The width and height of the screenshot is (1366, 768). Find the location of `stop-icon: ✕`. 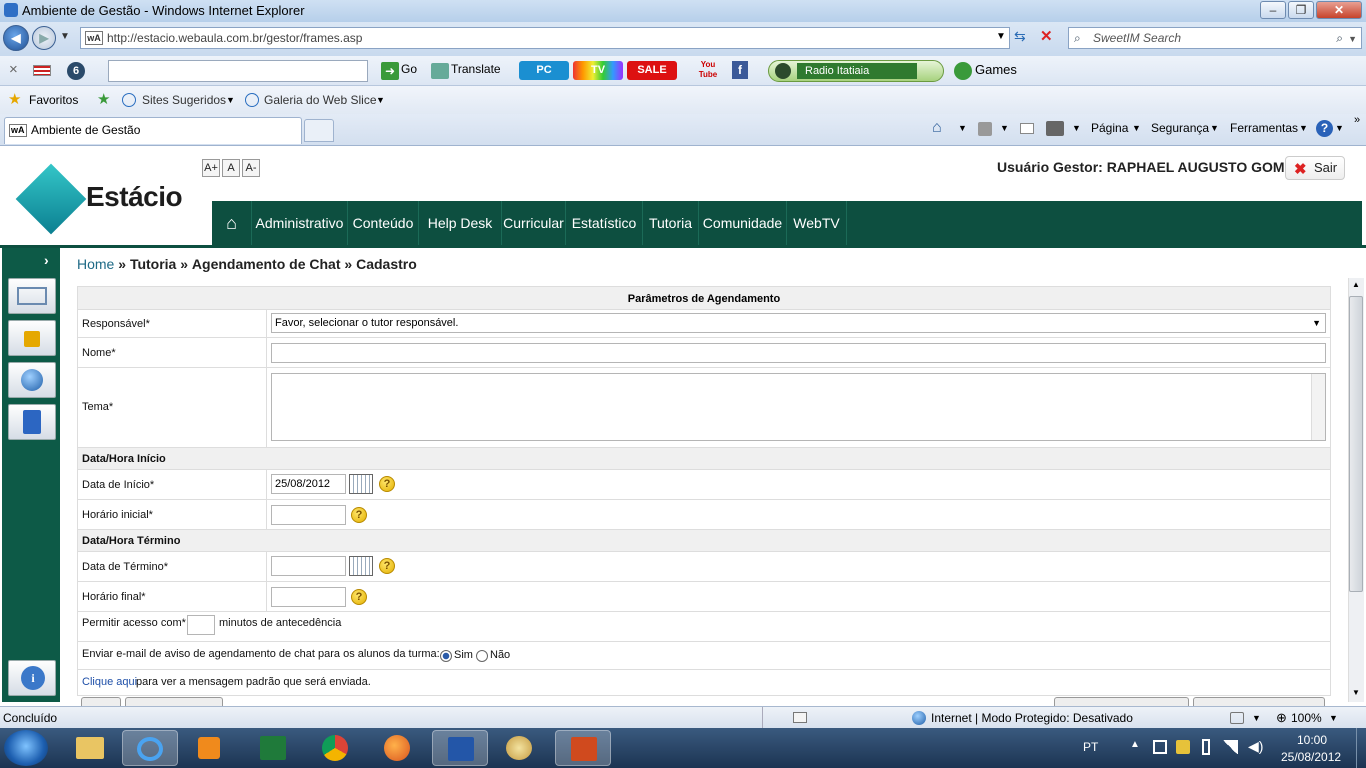

stop-icon: ✕ is located at coordinates (1046, 36).